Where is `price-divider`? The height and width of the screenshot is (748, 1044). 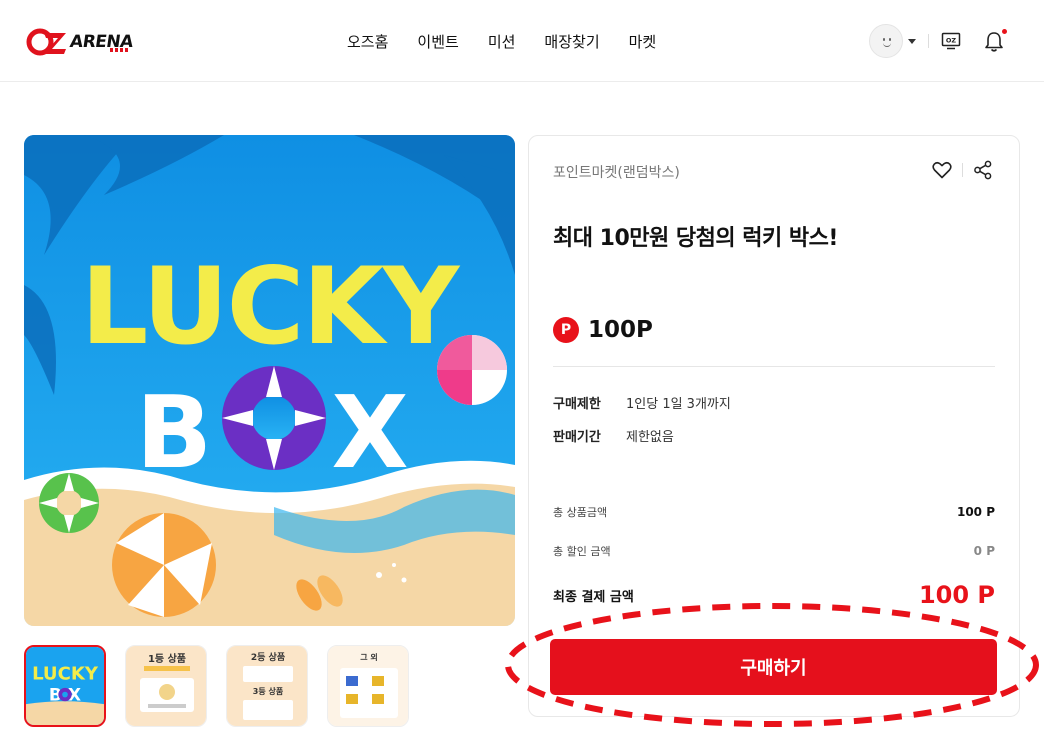
price-divider is located at coordinates (774, 366).